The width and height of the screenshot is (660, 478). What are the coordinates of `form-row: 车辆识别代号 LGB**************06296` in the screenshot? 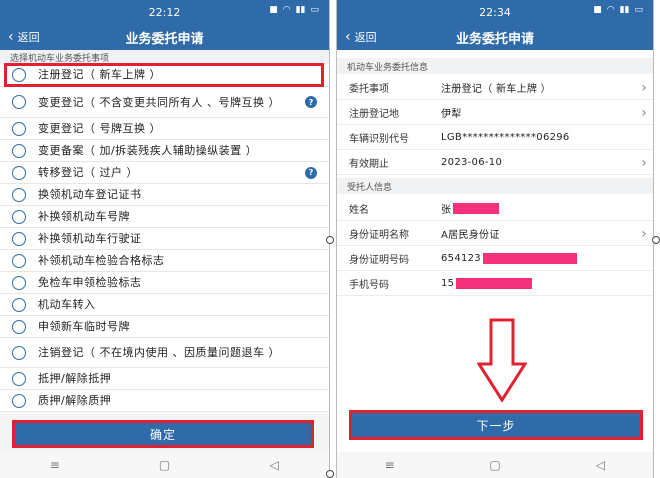 It's located at (495, 138).